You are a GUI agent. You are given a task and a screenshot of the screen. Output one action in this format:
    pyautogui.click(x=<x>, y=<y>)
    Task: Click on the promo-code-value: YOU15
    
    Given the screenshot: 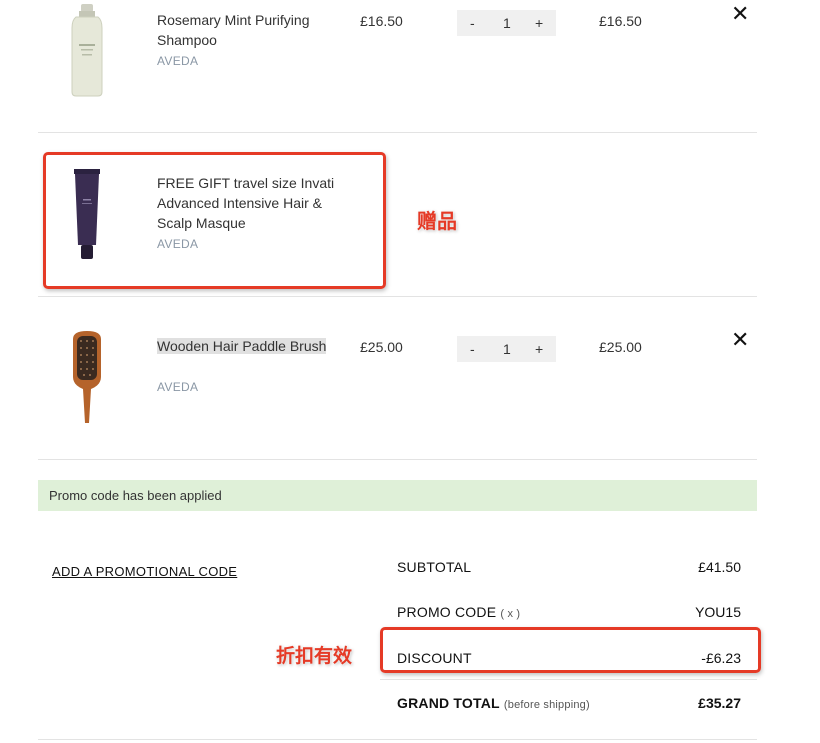 What is the action you would take?
    pyautogui.click(x=718, y=612)
    